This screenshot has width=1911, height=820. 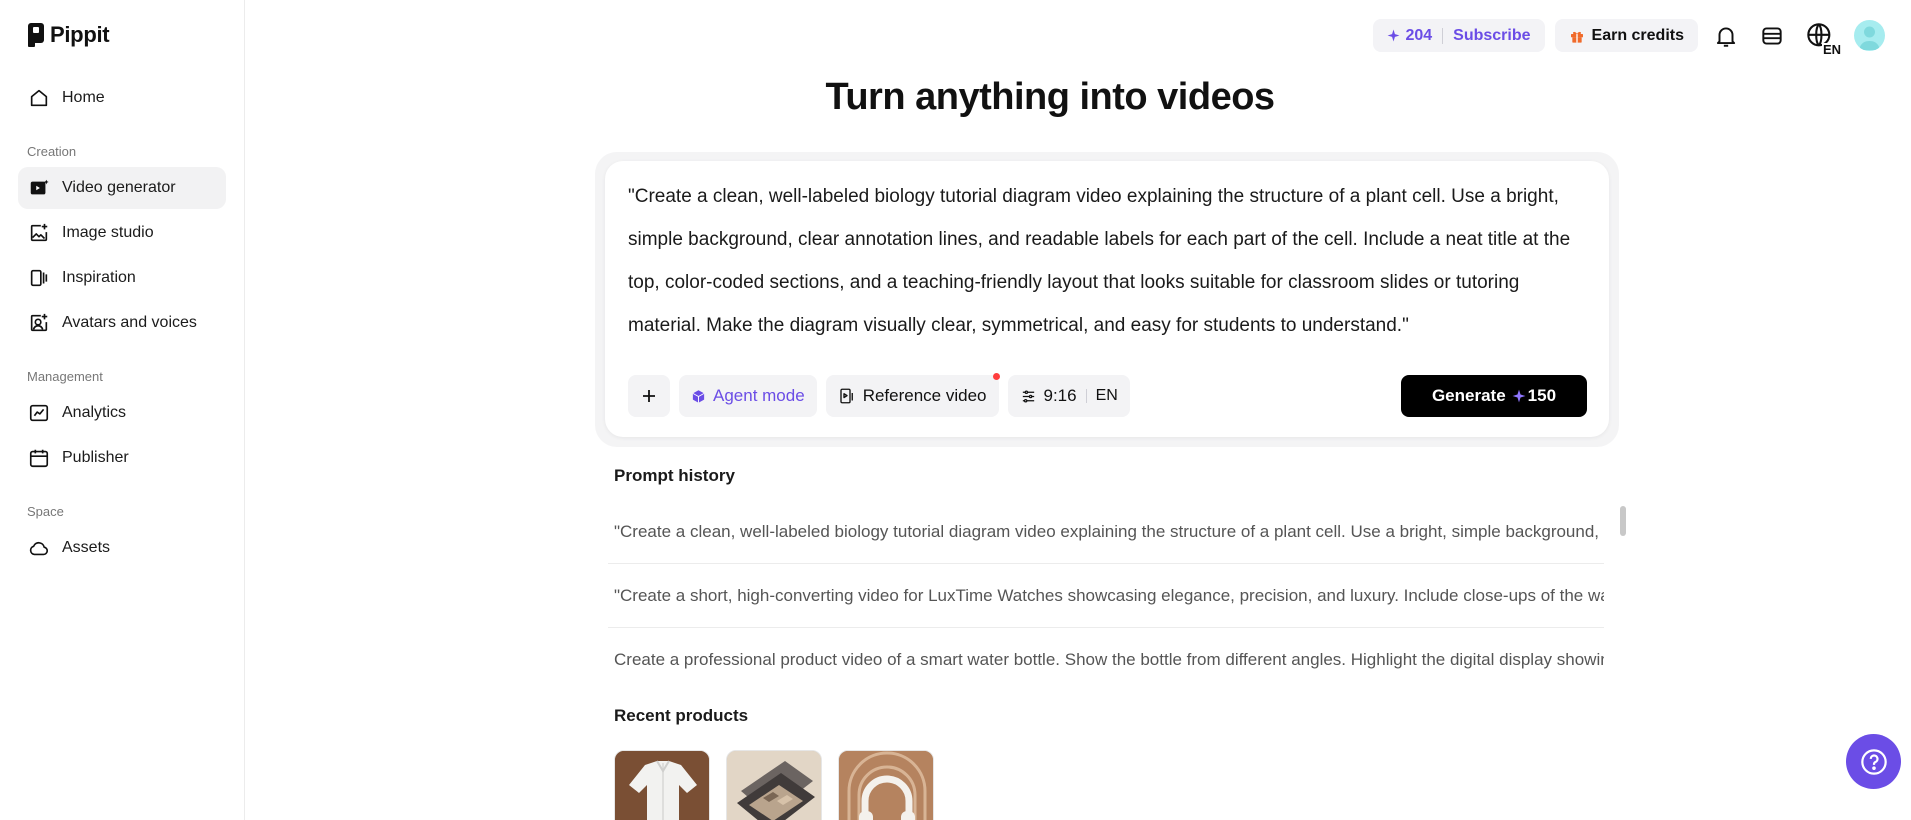 I want to click on history-scrollbar, so click(x=1623, y=521).